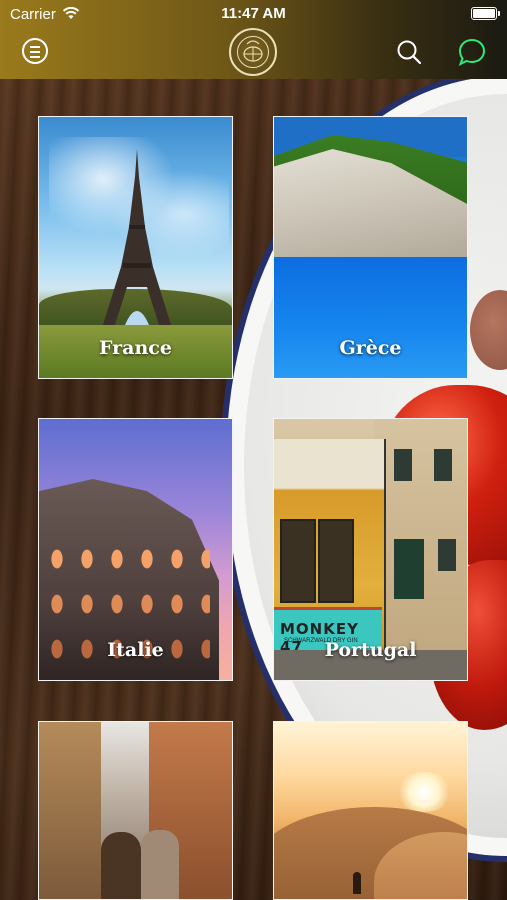  I want to click on destination-label: Italie, so click(135, 650).